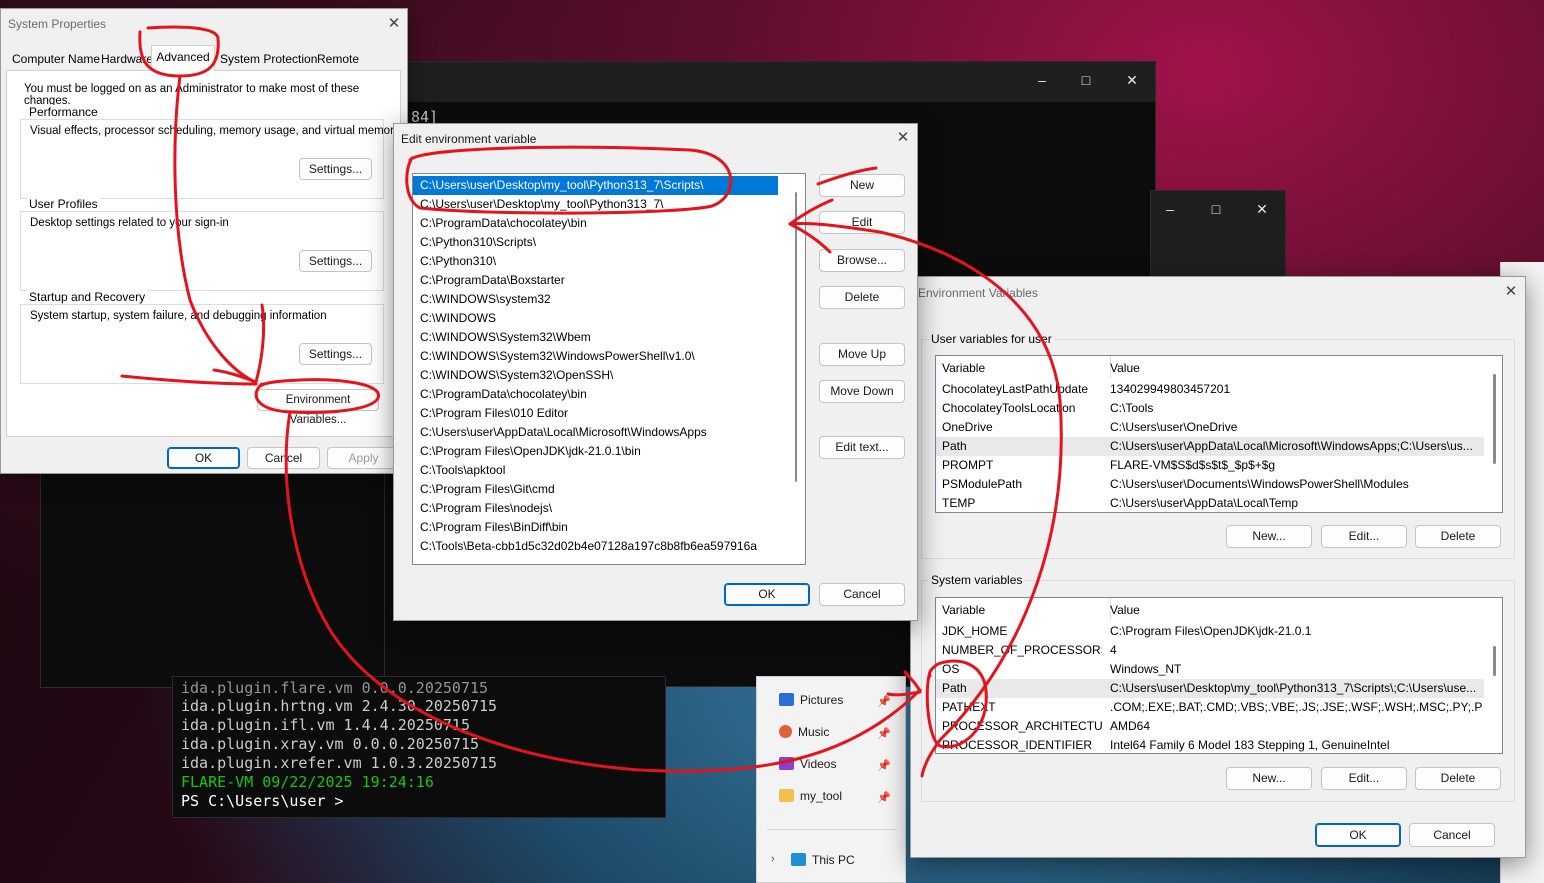  What do you see at coordinates (807, 764) in the screenshot?
I see `nav-item-videos: Videos` at bounding box center [807, 764].